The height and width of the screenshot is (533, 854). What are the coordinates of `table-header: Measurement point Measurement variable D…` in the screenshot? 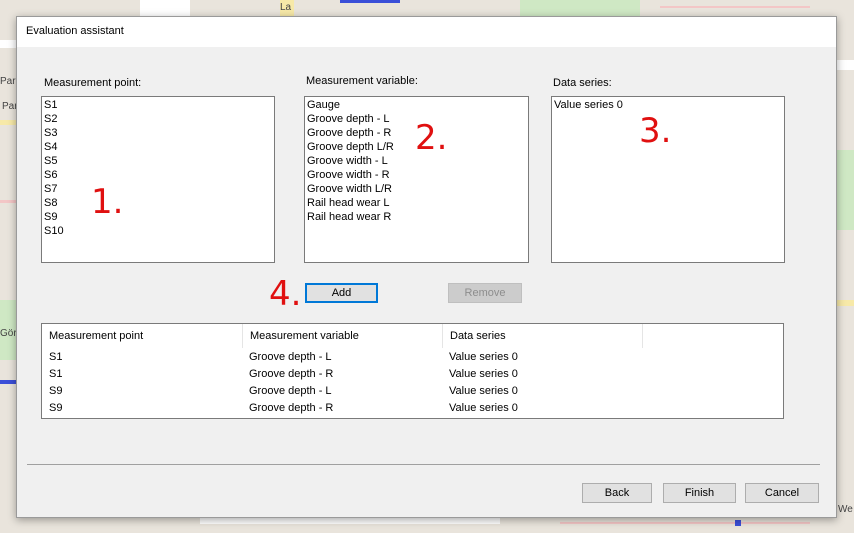 It's located at (412, 336).